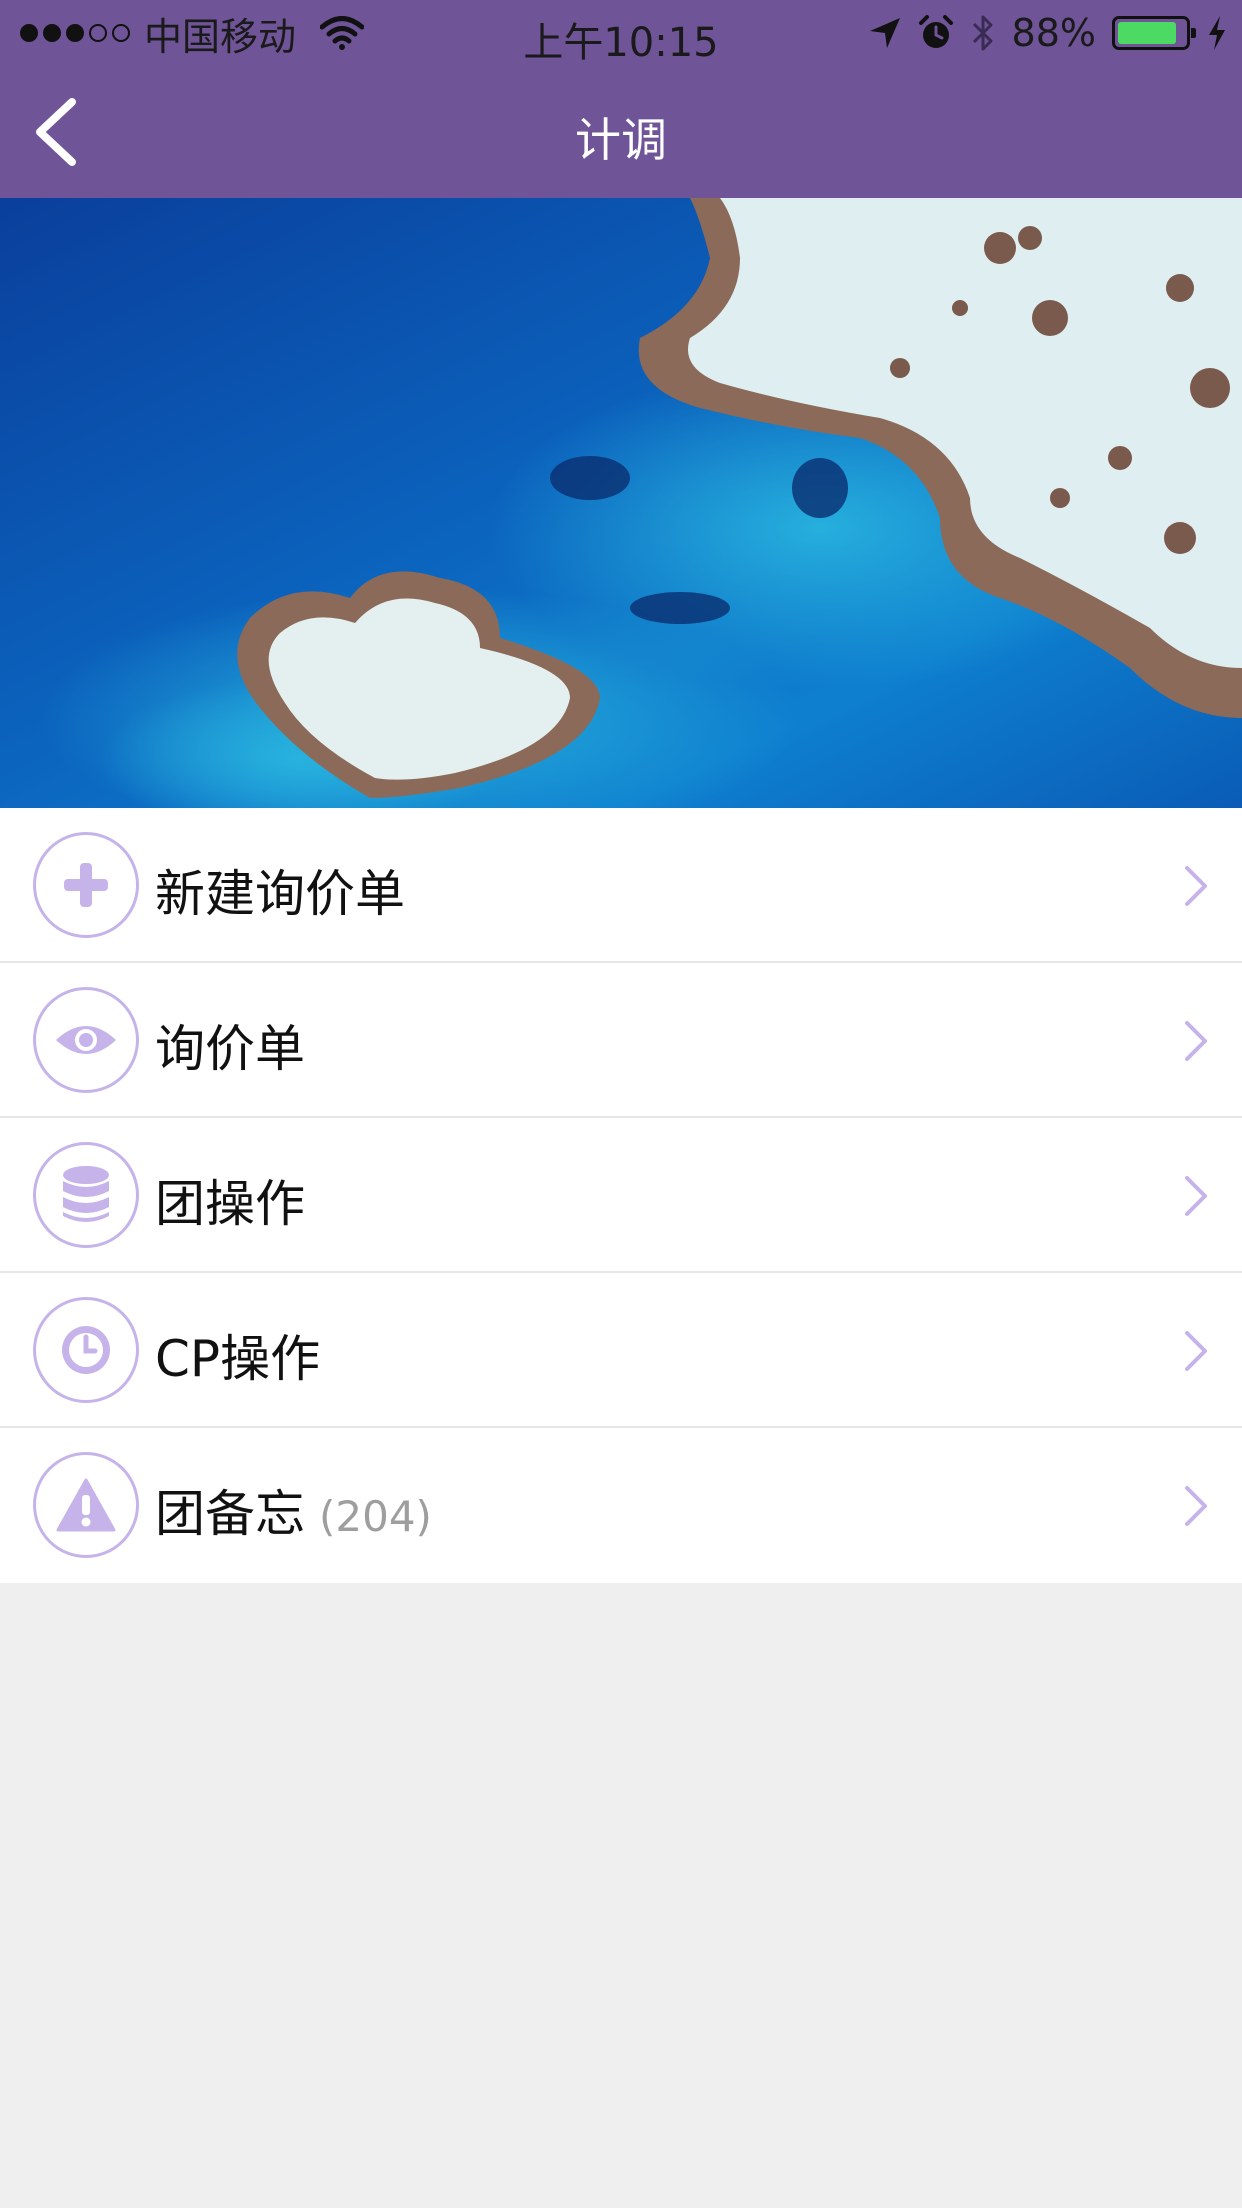  I want to click on status-bar: 中国移动 上午10:15 88%, so click(621, 33).